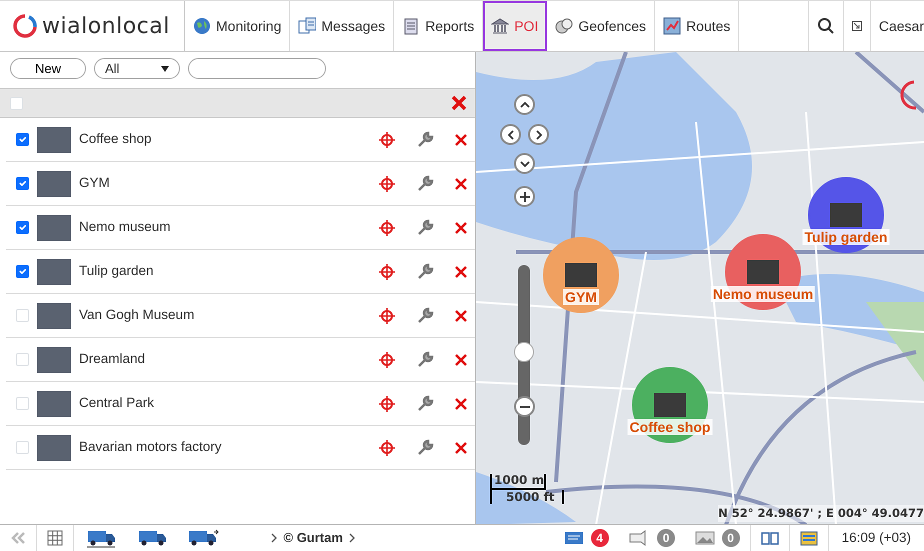  What do you see at coordinates (599, 538) in the screenshot?
I see `counter-badge: 4` at bounding box center [599, 538].